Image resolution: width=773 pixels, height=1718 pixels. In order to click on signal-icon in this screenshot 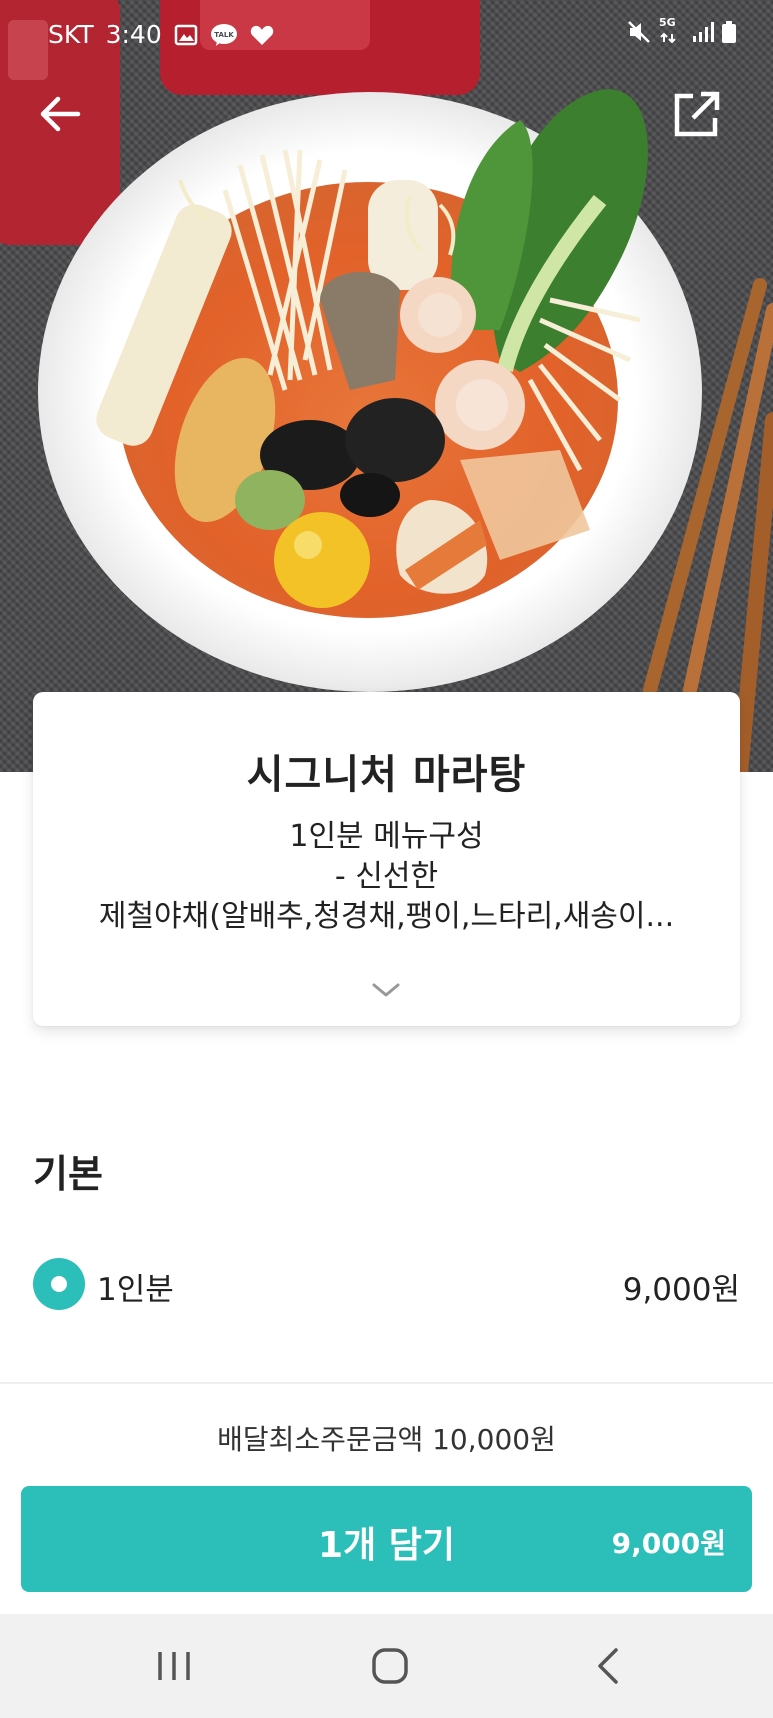, I will do `click(703, 32)`.